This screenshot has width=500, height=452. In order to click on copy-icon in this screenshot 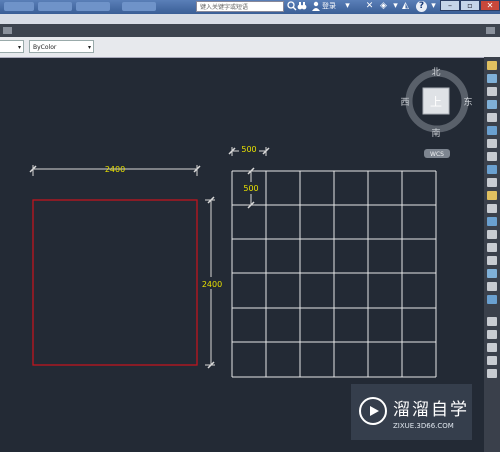, I will do `click(492, 91)`.